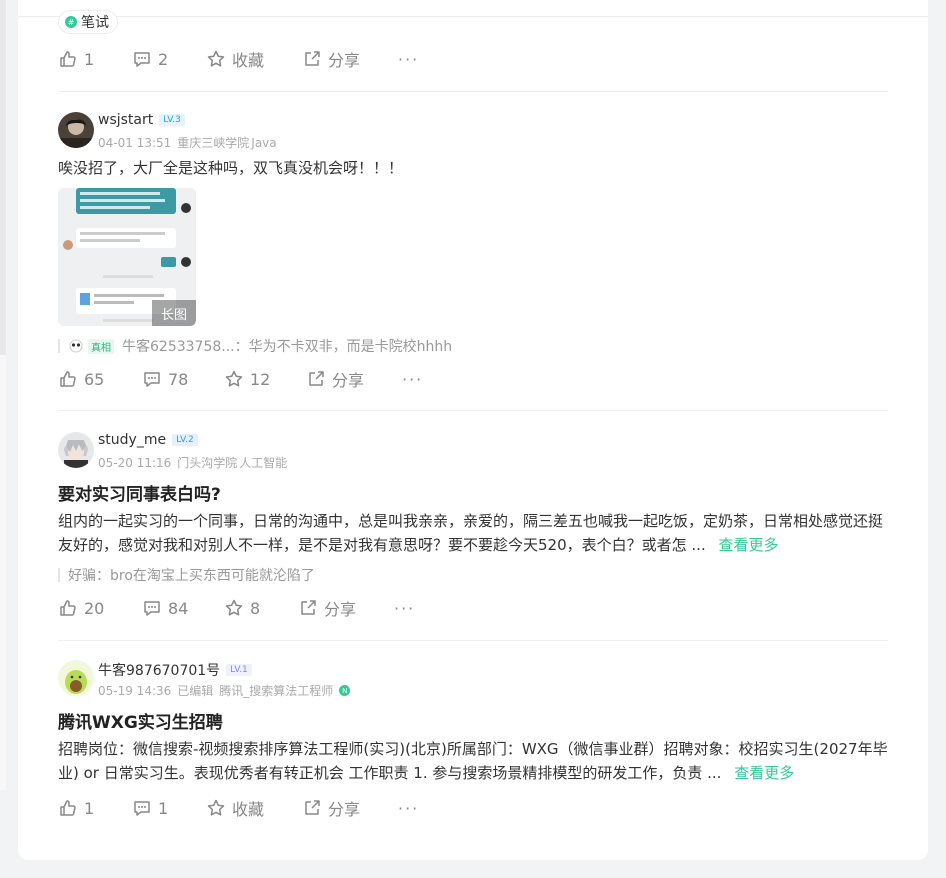 The image size is (946, 878). What do you see at coordinates (127, 257) in the screenshot?
I see `post-image: 长图` at bounding box center [127, 257].